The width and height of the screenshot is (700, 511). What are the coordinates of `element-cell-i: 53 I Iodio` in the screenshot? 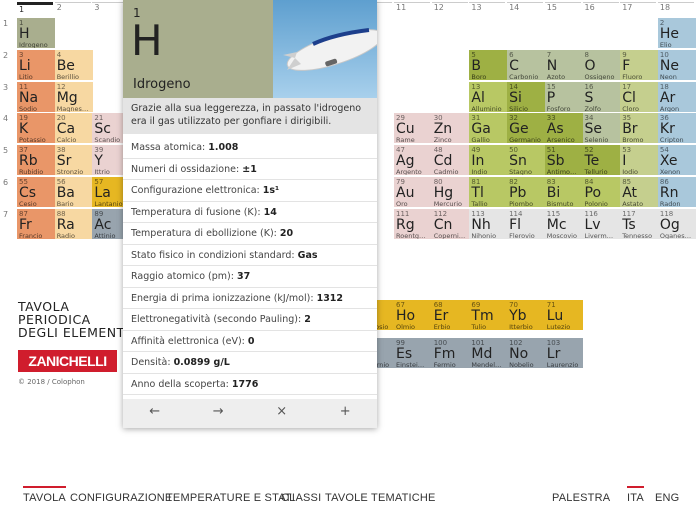 It's located at (639, 160).